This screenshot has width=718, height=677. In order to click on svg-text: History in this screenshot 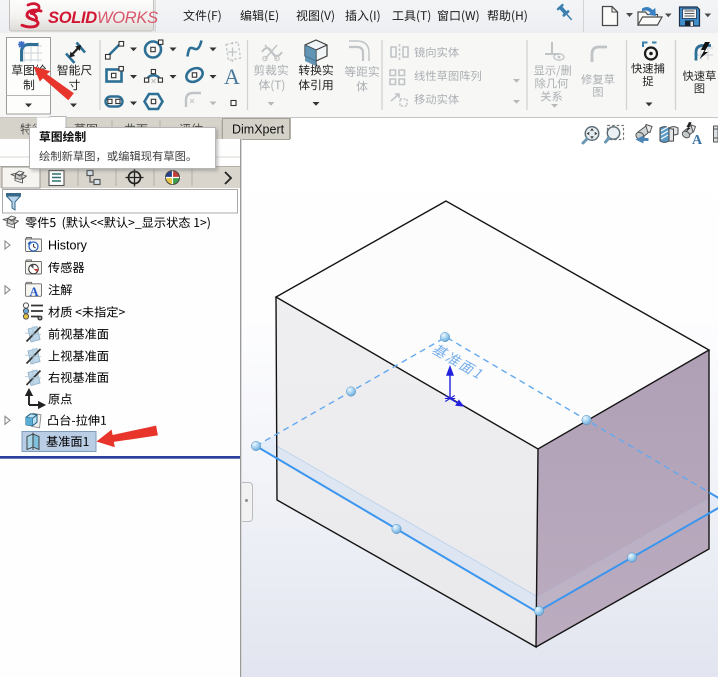, I will do `click(68, 246)`.